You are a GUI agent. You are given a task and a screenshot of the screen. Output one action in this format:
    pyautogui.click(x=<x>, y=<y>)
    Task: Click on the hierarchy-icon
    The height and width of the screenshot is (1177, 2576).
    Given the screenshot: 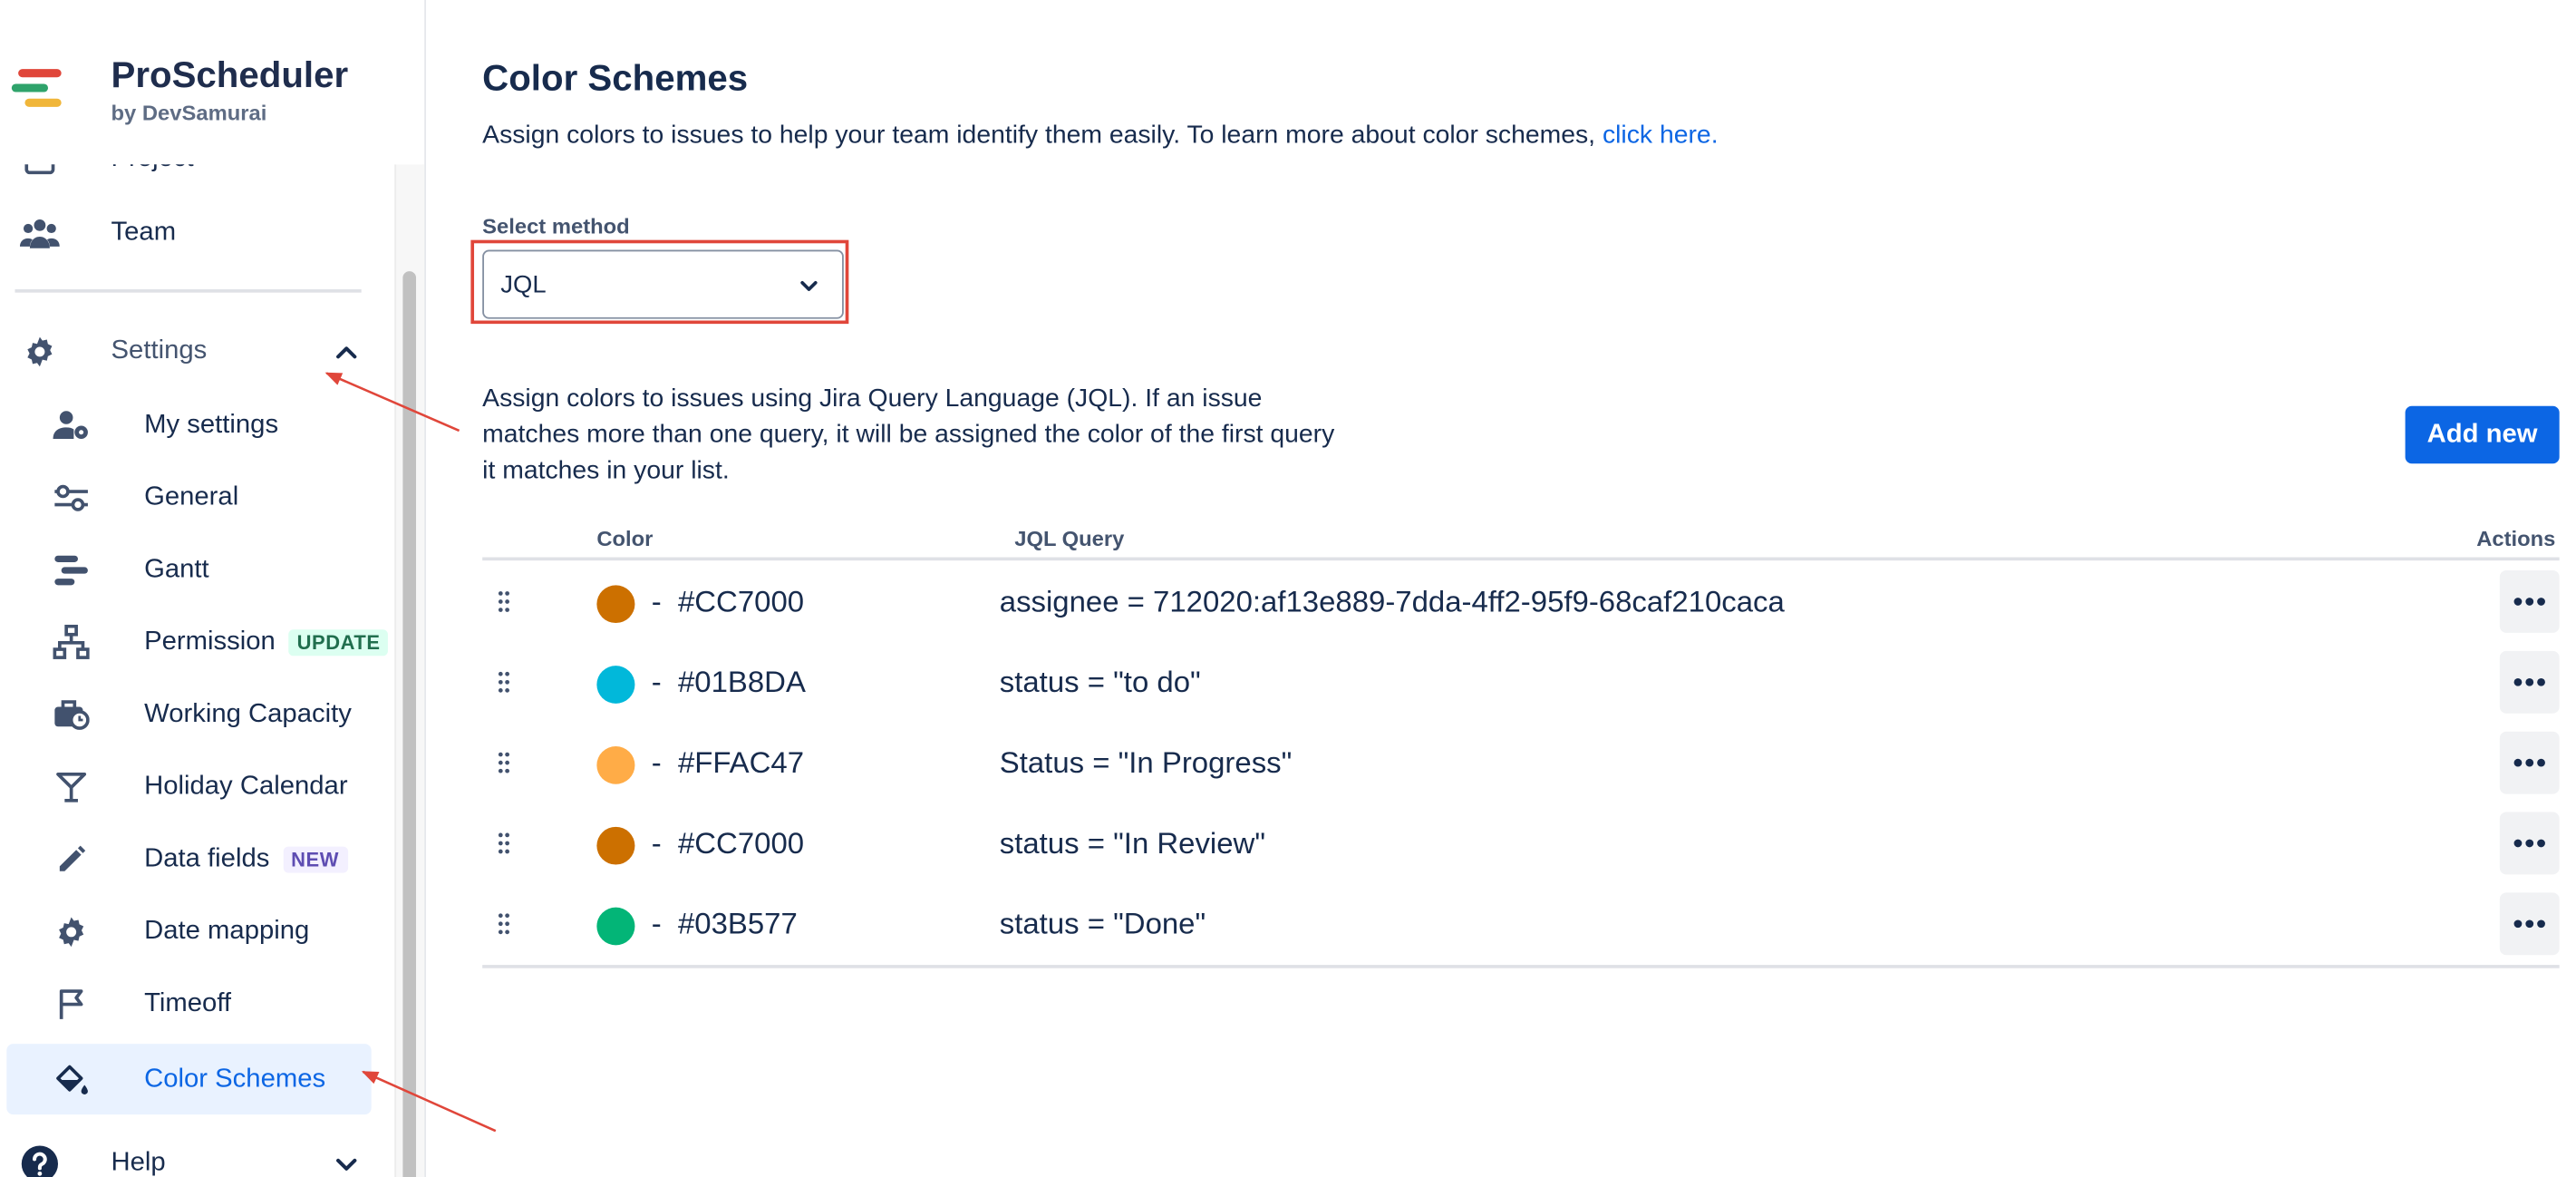 What is the action you would take?
    pyautogui.click(x=72, y=643)
    